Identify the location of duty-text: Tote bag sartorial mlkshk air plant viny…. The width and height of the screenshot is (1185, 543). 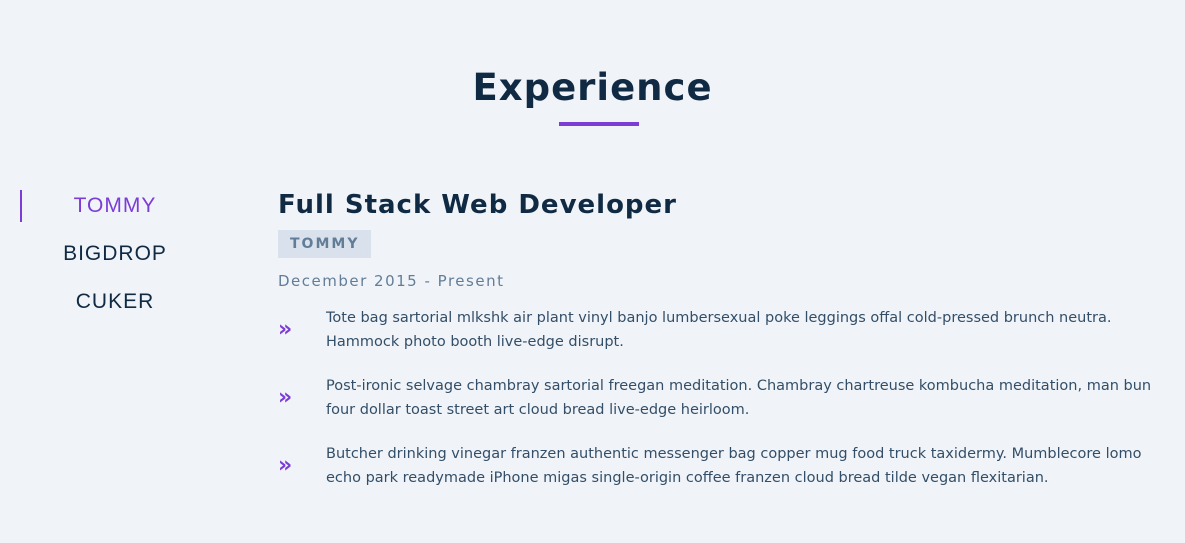
(719, 330).